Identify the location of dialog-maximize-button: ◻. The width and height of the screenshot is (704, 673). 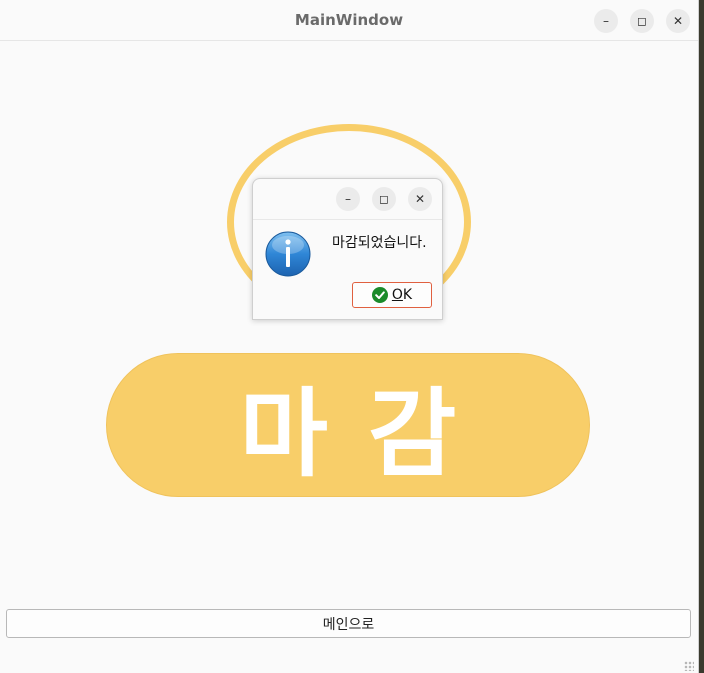
(384, 199).